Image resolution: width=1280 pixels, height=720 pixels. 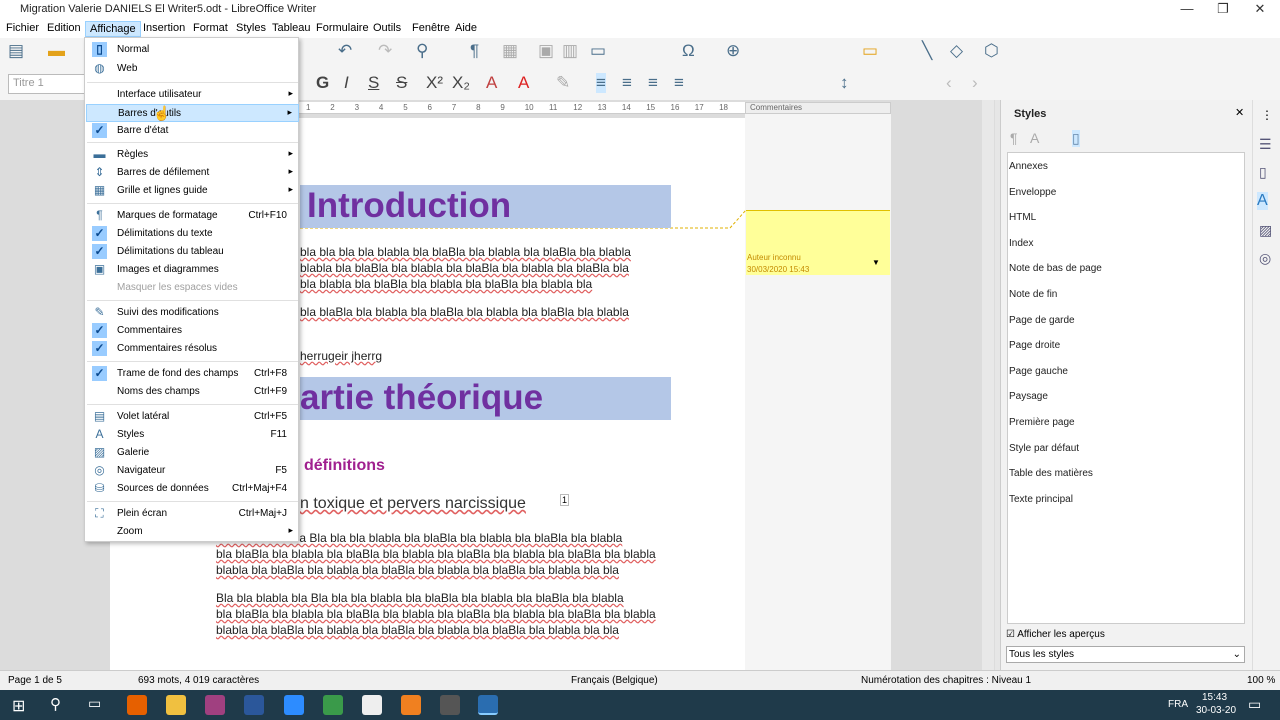 I want to click on input-language: FRA, so click(x=1178, y=704).